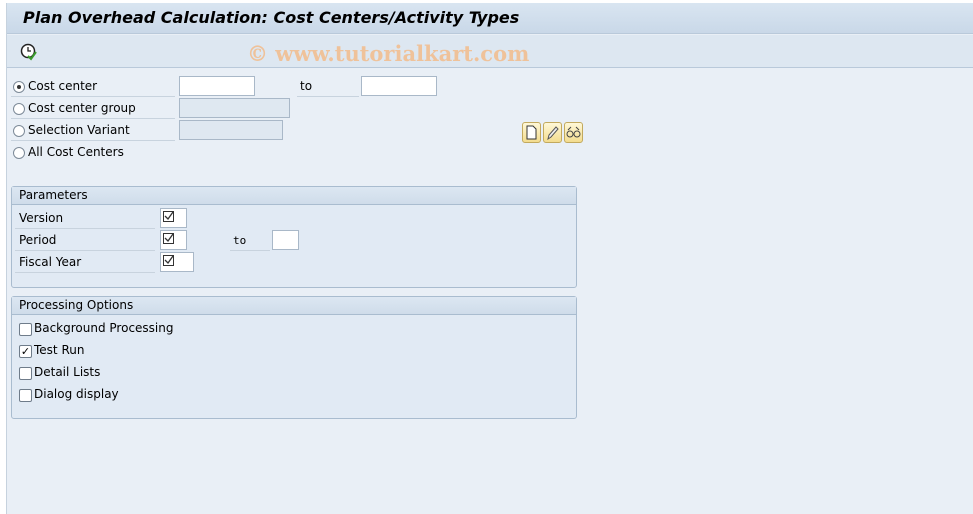 This screenshot has height=514, width=973. I want to click on create-variant-button, so click(531, 132).